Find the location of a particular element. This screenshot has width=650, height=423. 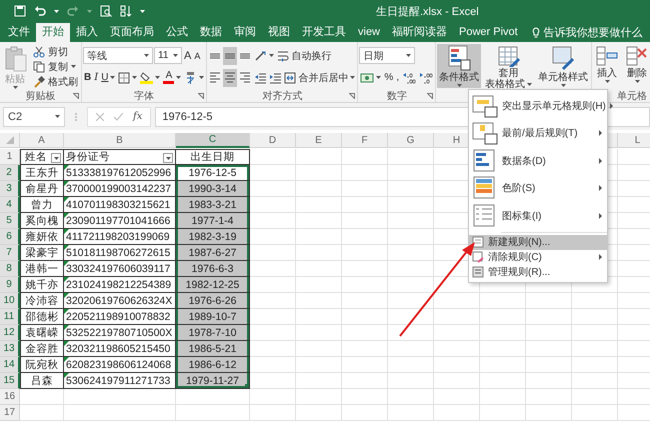

row-header: 7 is located at coordinates (10, 253).